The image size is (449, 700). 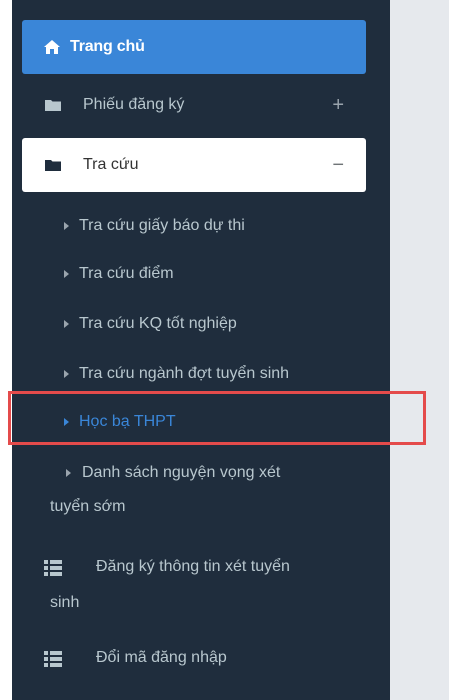 What do you see at coordinates (419, 350) in the screenshot?
I see `content-area` at bounding box center [419, 350].